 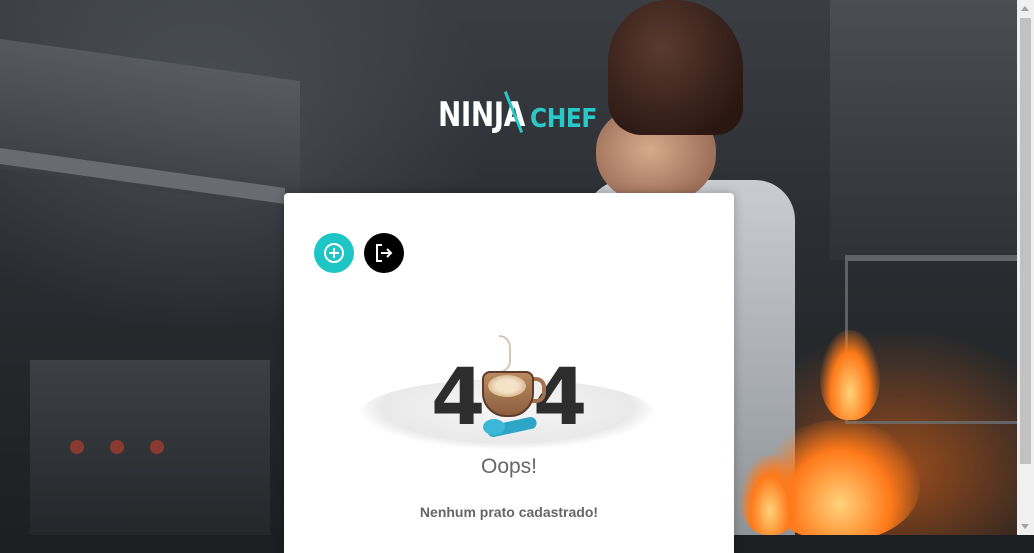 I want to click on scrollbar-thumb, so click(x=1025, y=241).